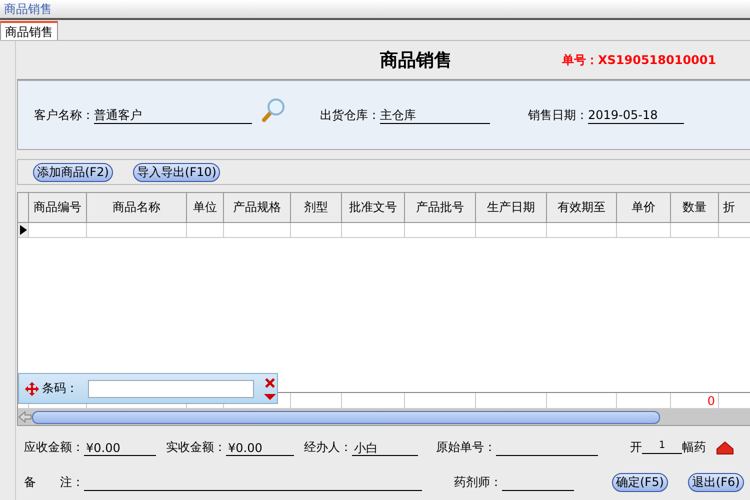 The height and width of the screenshot is (500, 750). I want to click on action-button: 退出(F6), so click(716, 482).